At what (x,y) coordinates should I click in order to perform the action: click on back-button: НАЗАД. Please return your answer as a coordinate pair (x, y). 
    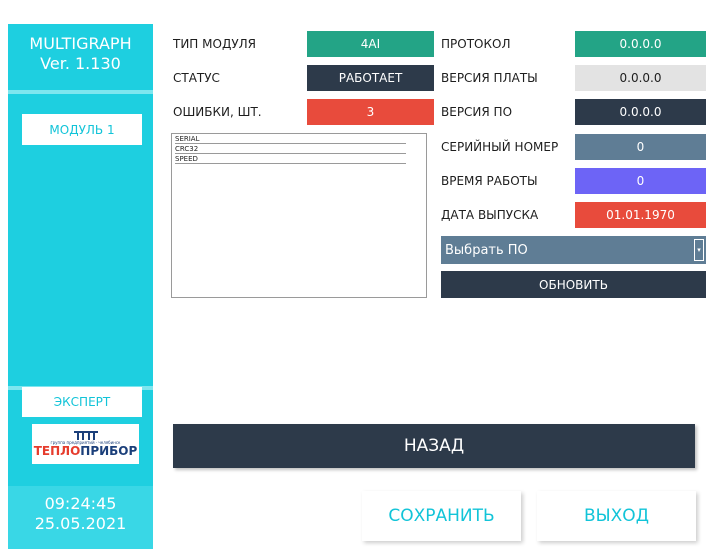
    Looking at the image, I should click on (434, 446).